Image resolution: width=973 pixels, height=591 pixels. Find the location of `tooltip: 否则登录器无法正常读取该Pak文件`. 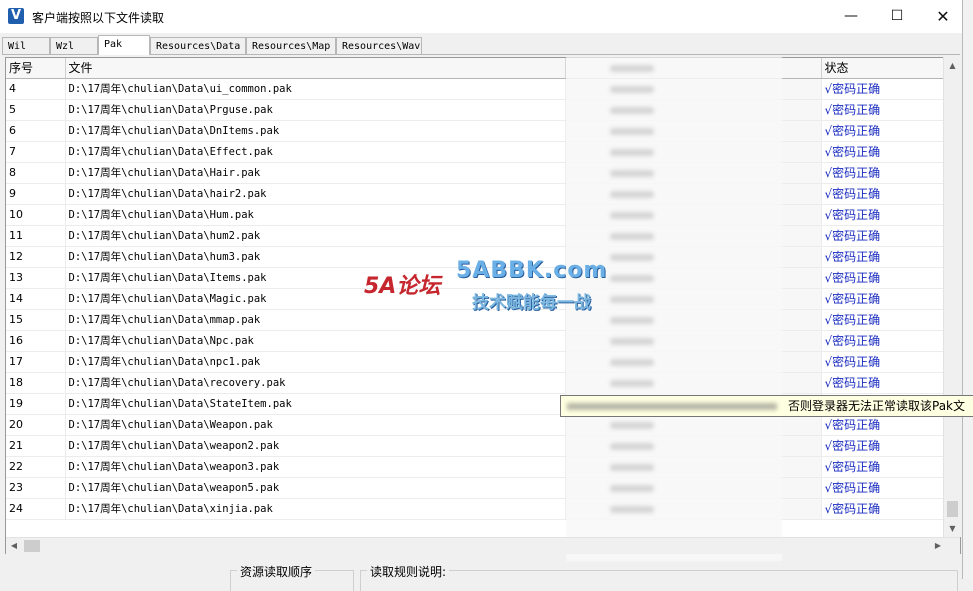

tooltip: 否则登录器无法正常读取该Pak文件 is located at coordinates (766, 406).